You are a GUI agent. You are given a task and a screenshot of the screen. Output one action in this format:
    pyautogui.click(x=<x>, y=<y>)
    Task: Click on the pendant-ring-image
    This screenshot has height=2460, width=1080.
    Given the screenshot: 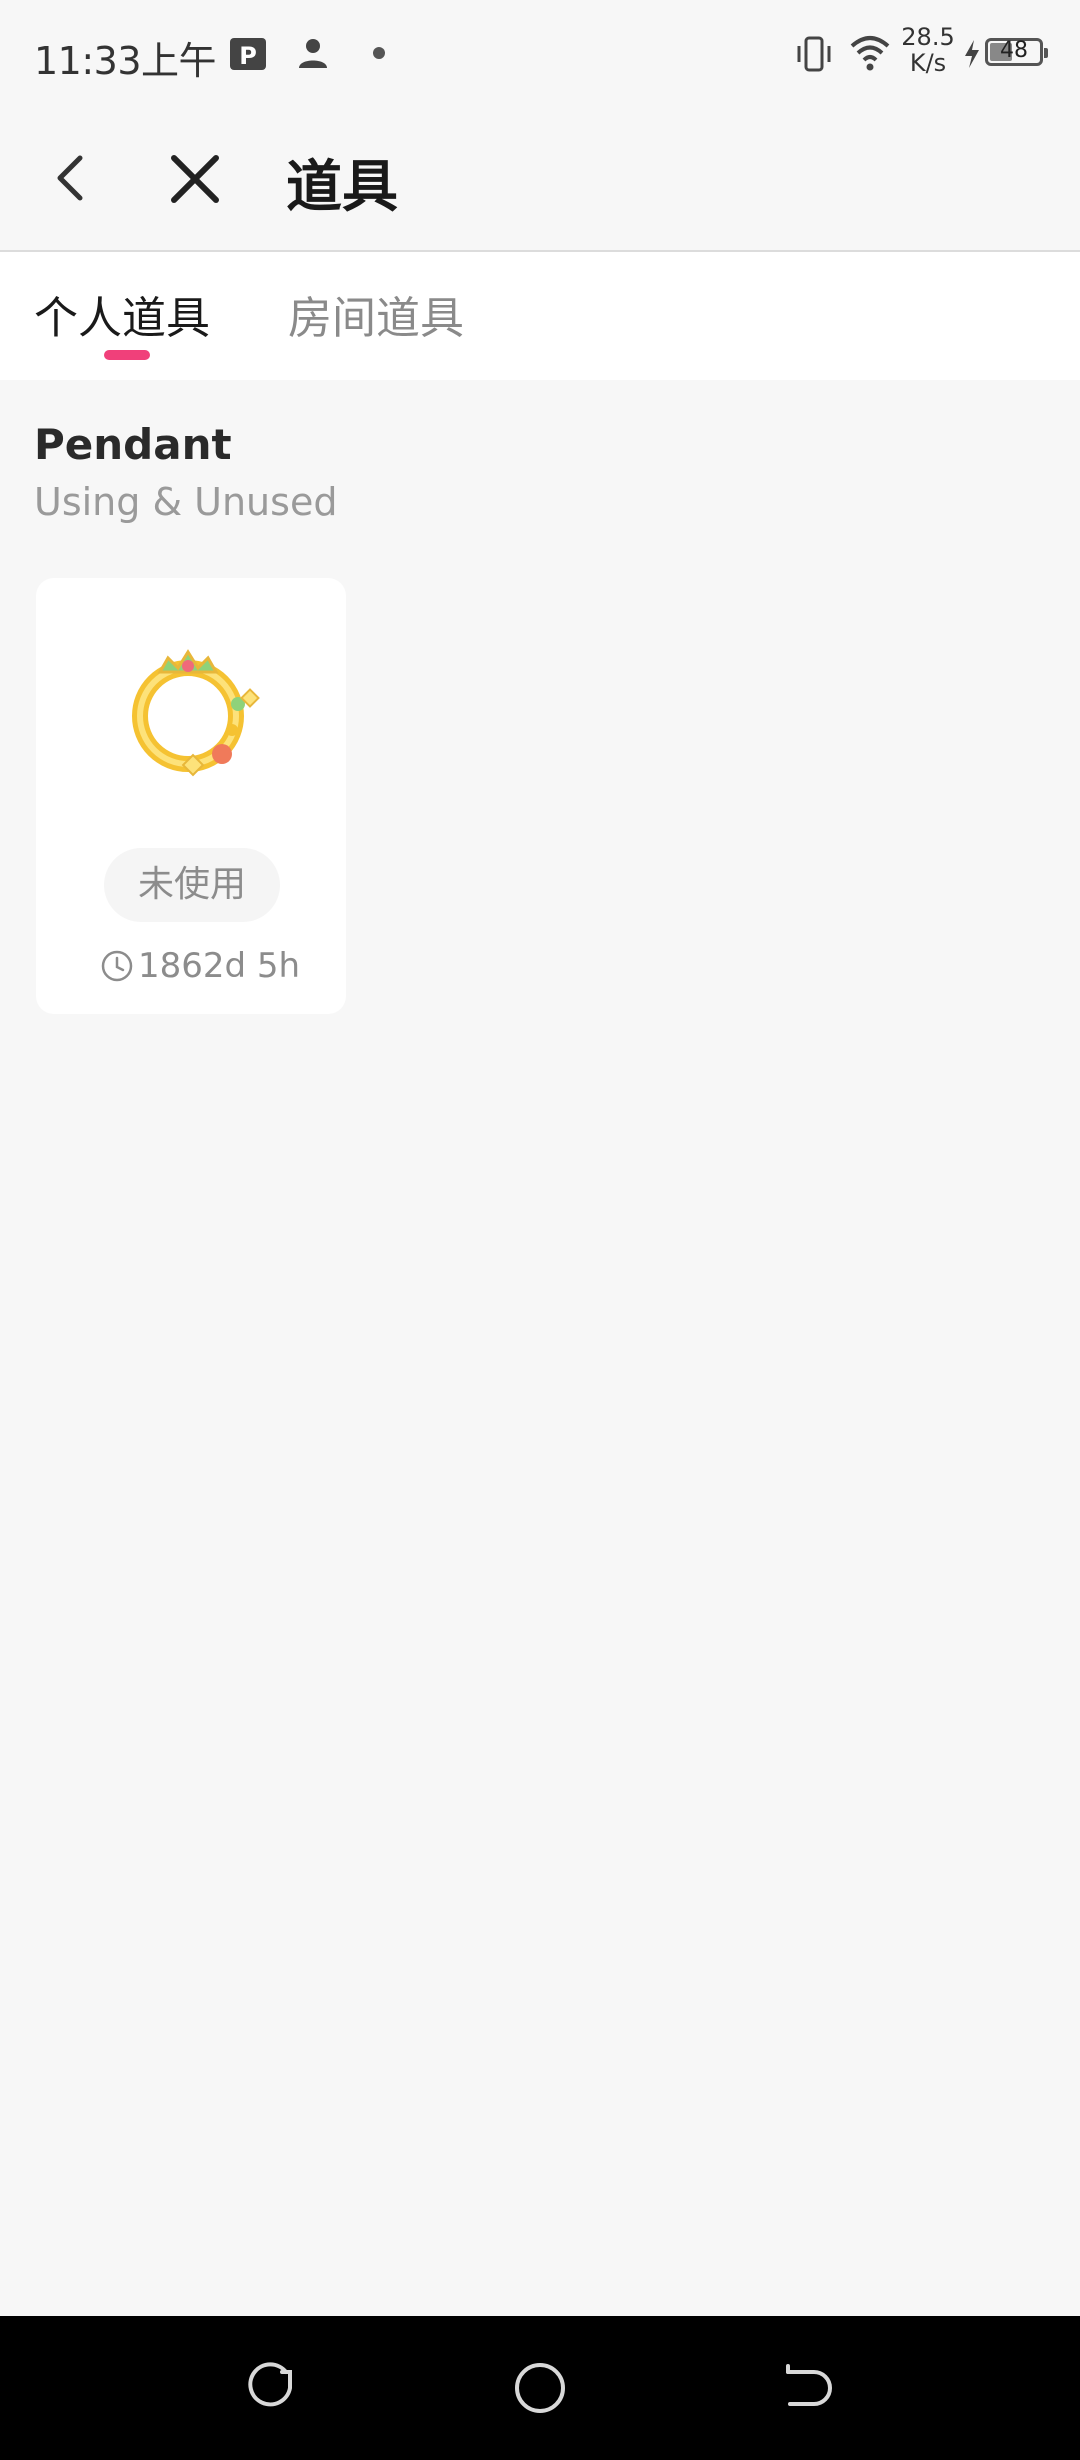 What is the action you would take?
    pyautogui.click(x=196, y=713)
    